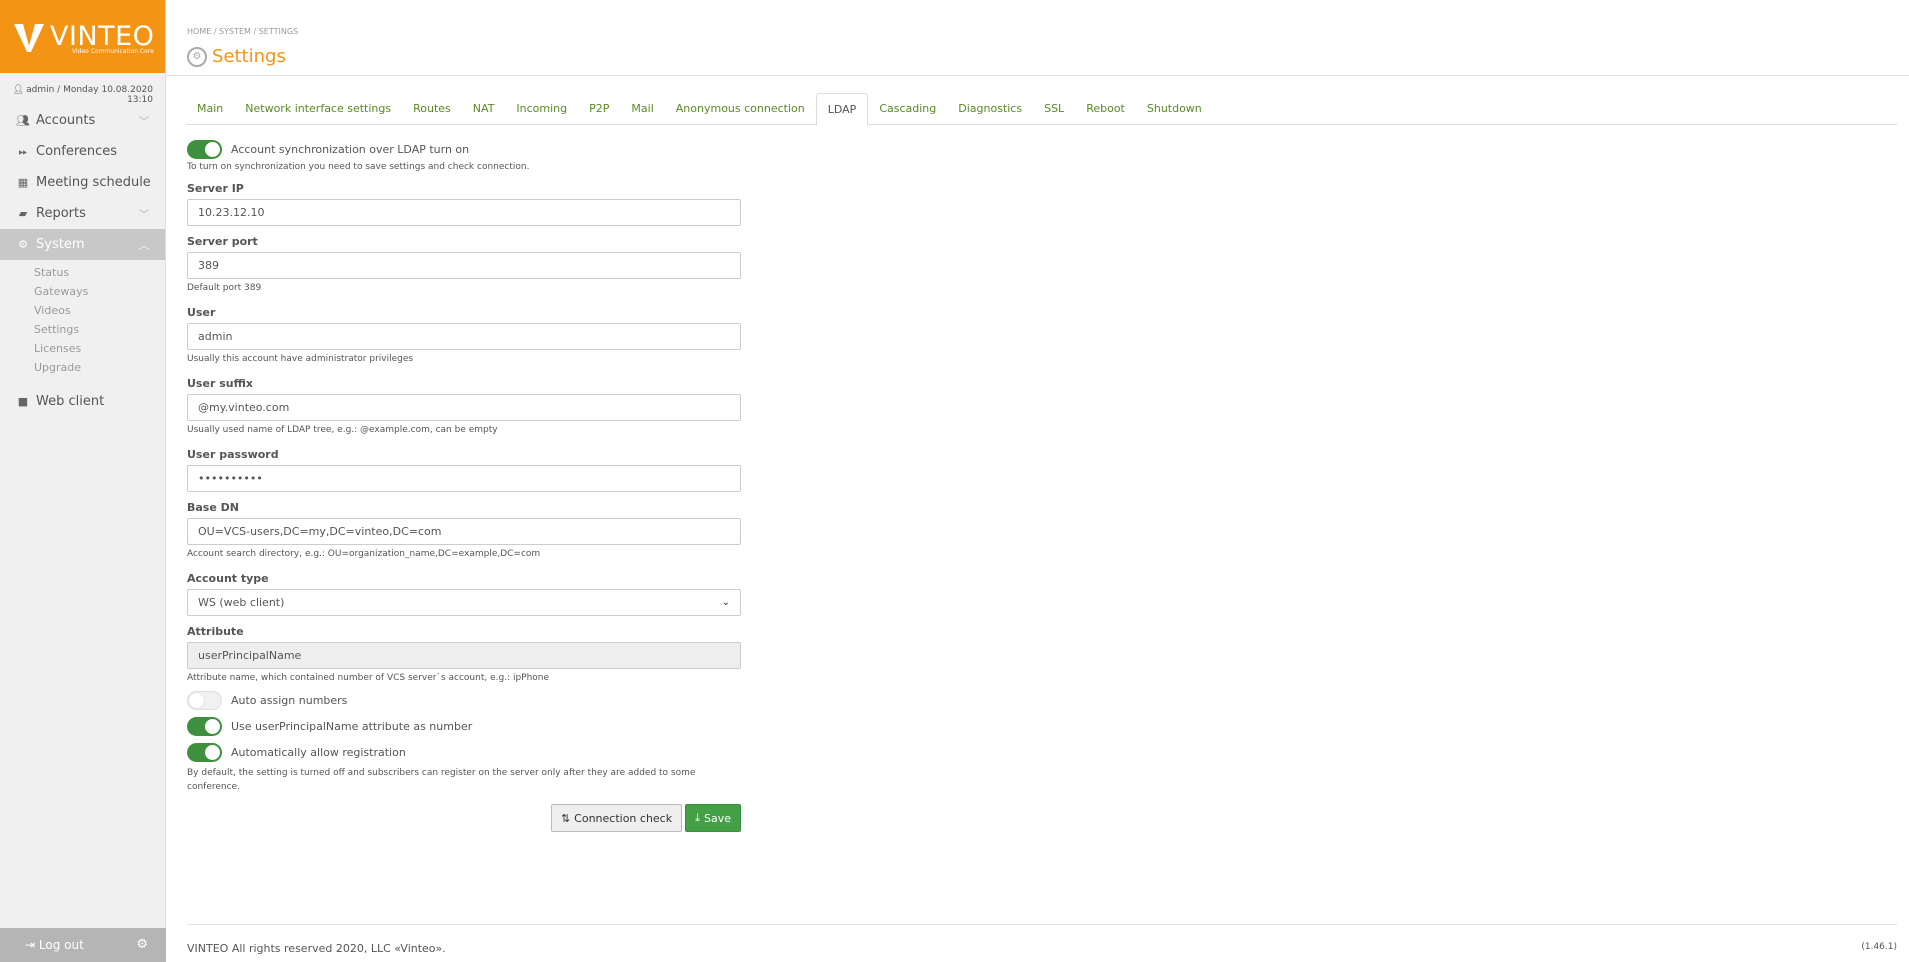 This screenshot has width=1909, height=962. What do you see at coordinates (61, 213) in the screenshot?
I see `sidebar-item-label: Reports` at bounding box center [61, 213].